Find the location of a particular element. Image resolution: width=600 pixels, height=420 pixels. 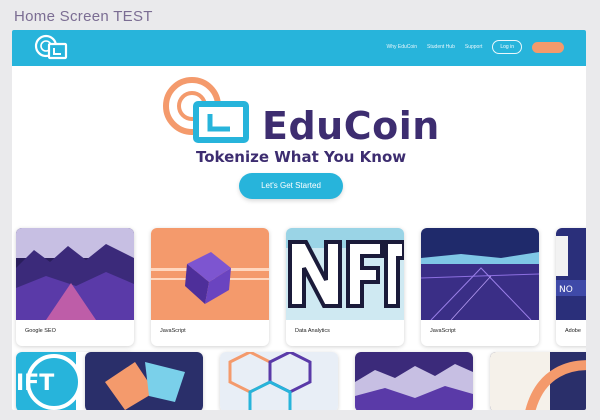

nft-no-letters-thumbnail: NO is located at coordinates (571, 274).